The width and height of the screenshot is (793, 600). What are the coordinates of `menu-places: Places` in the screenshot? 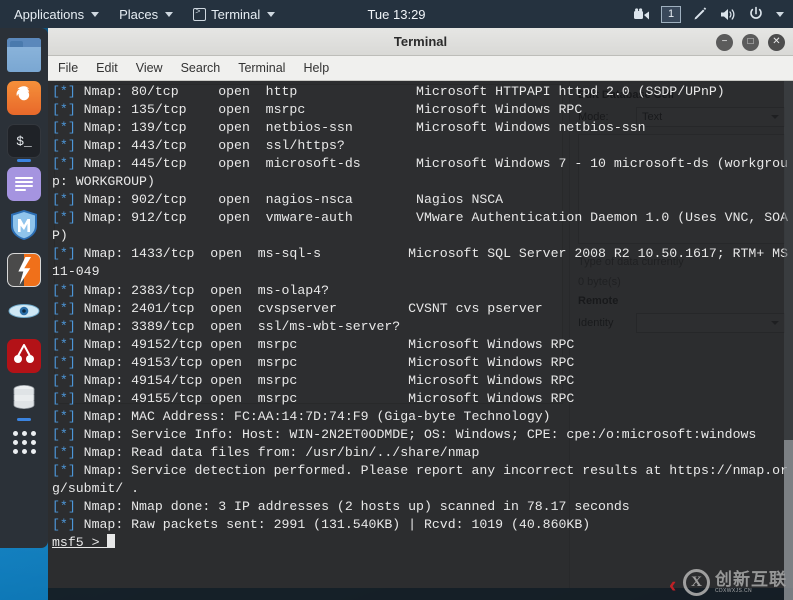 It's located at (146, 14).